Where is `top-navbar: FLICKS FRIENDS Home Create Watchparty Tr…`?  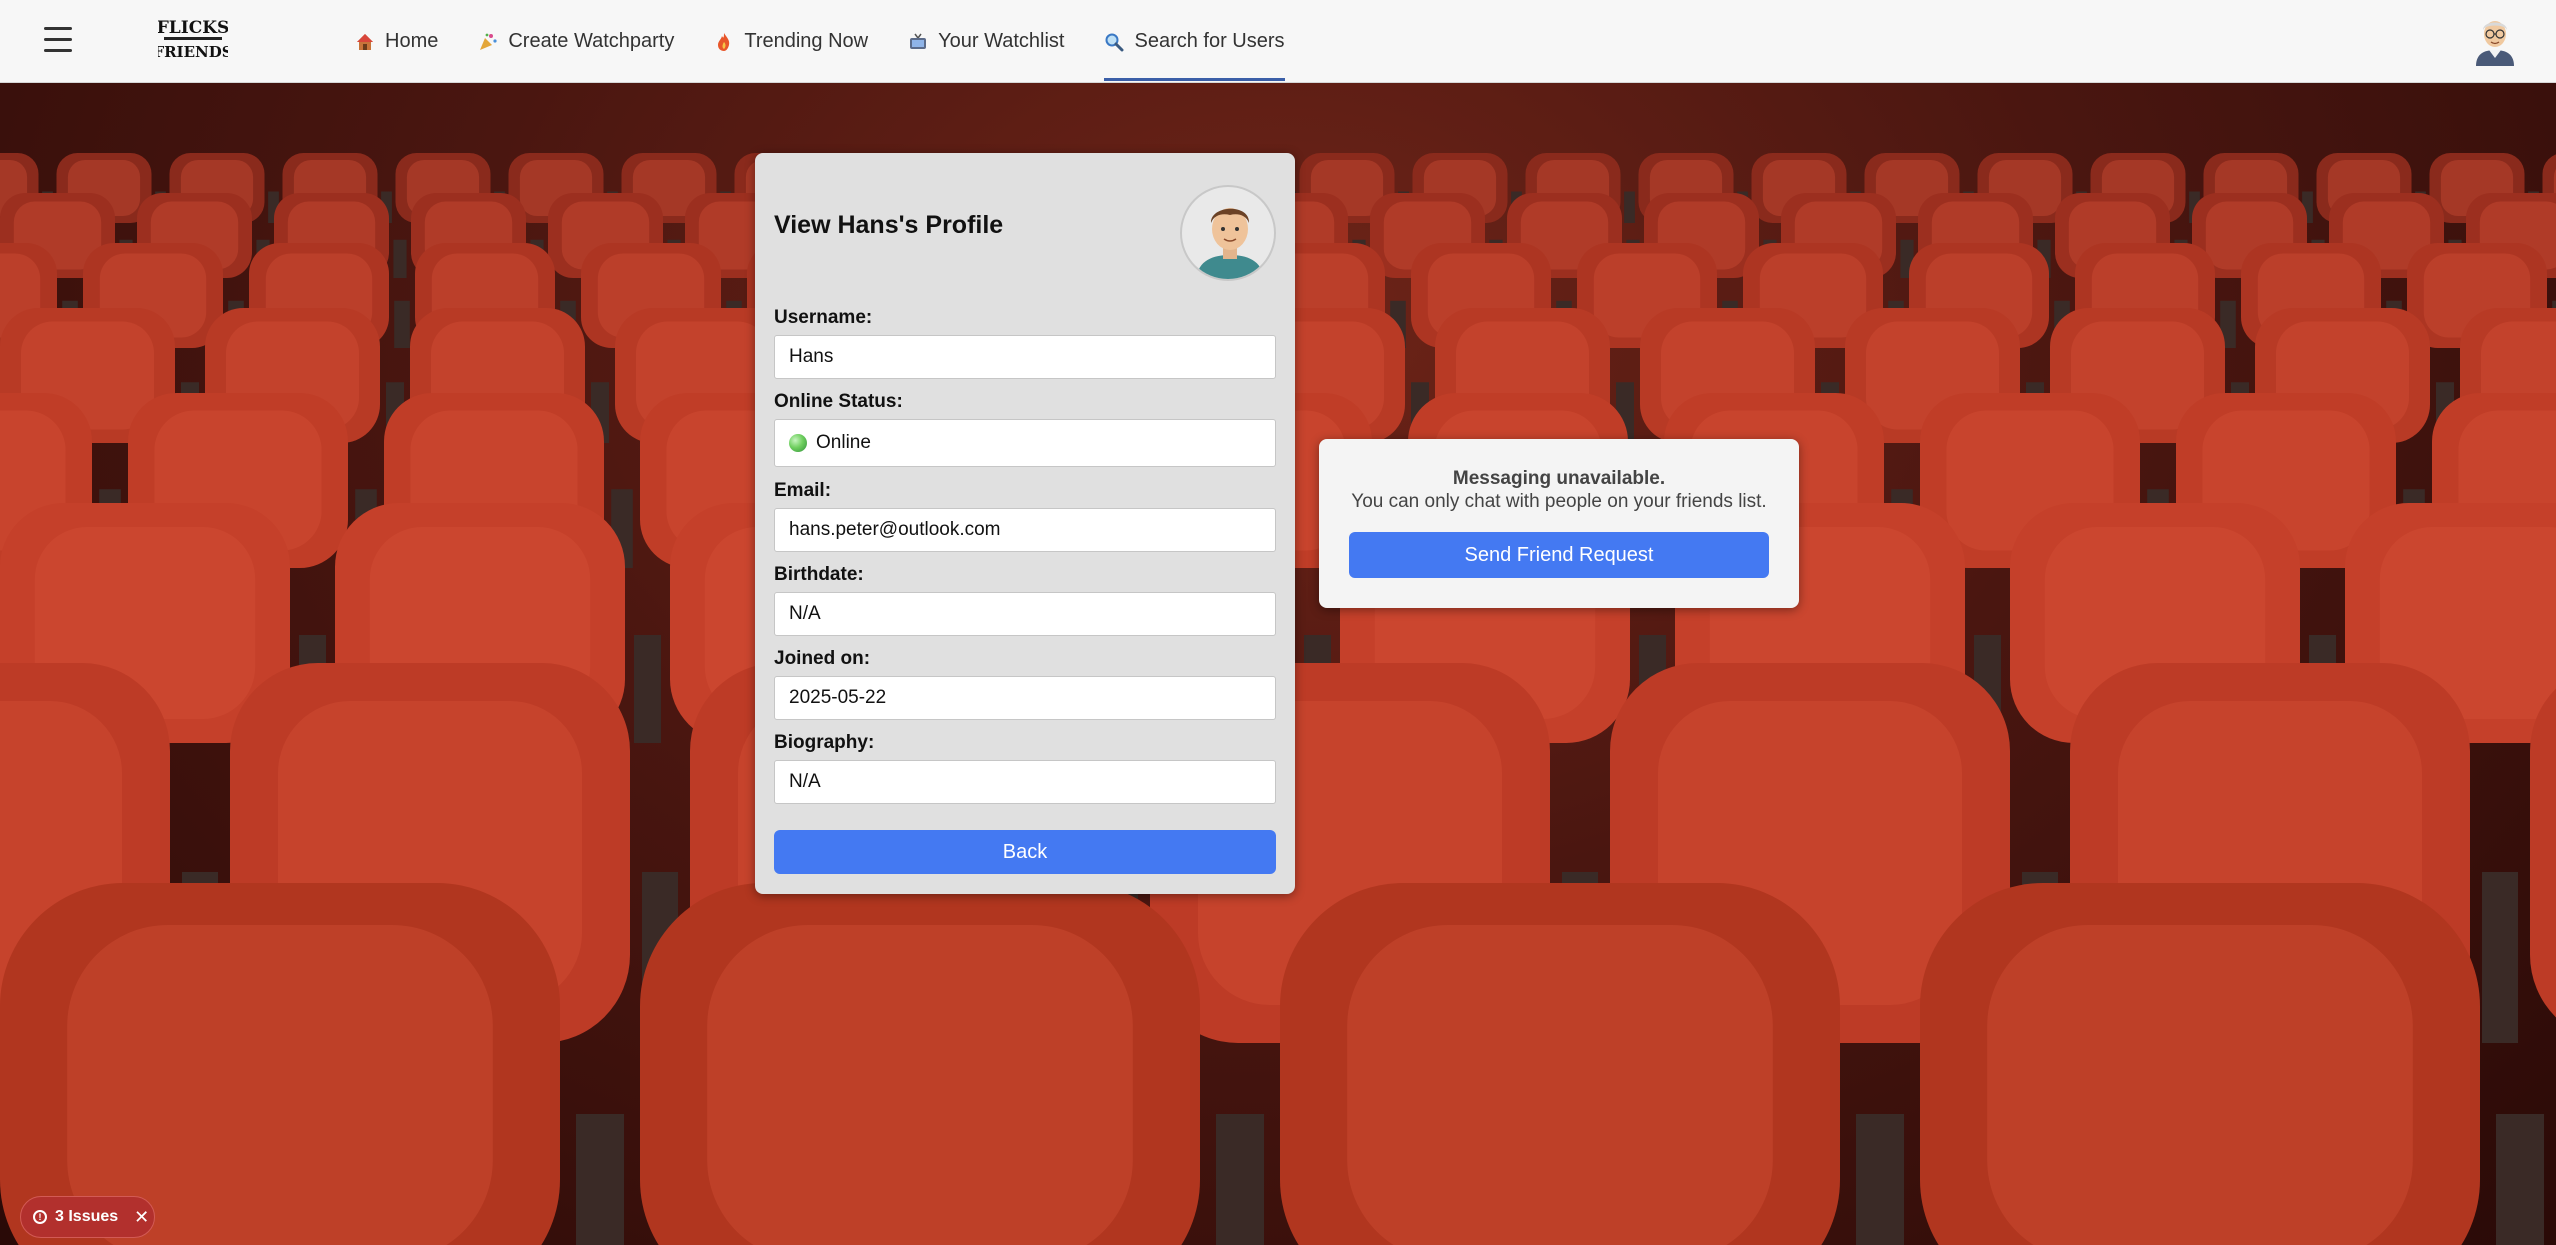 top-navbar: FLICKS FRIENDS Home Create Watchparty Tr… is located at coordinates (1278, 41).